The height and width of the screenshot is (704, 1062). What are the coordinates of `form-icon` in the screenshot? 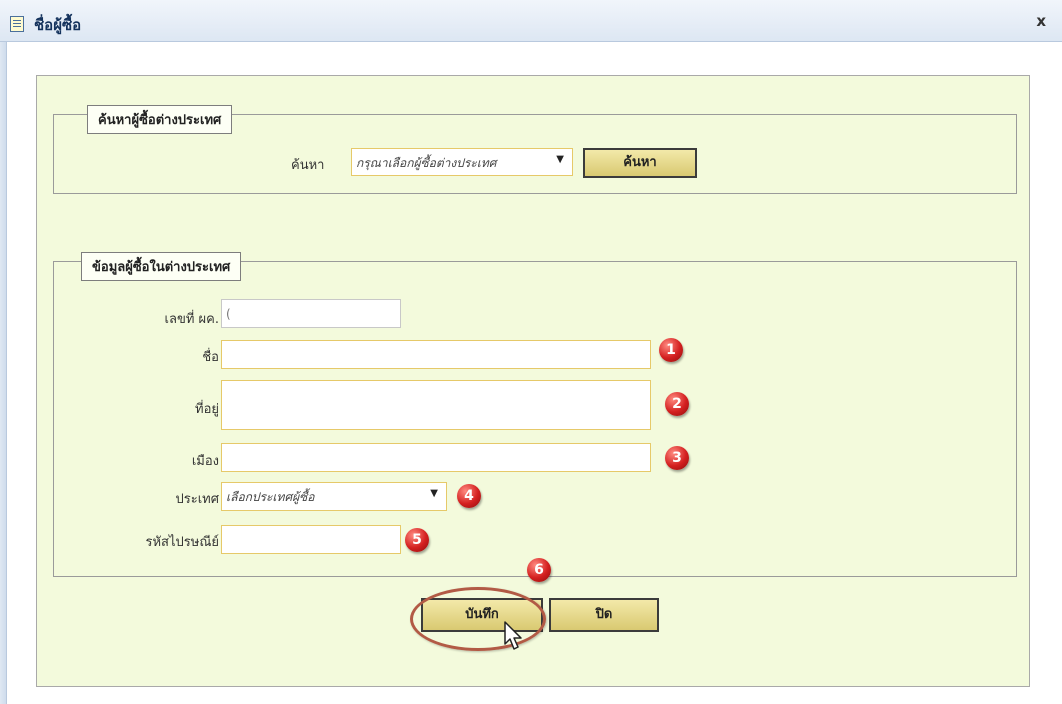 It's located at (17, 24).